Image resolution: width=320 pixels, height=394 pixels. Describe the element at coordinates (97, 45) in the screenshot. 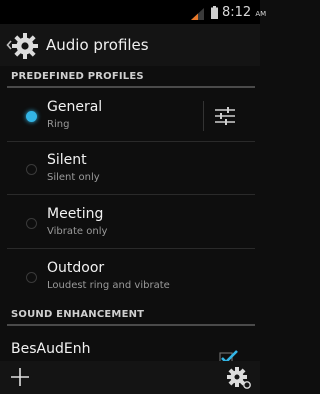

I see `page-title: Audio profiles` at that location.